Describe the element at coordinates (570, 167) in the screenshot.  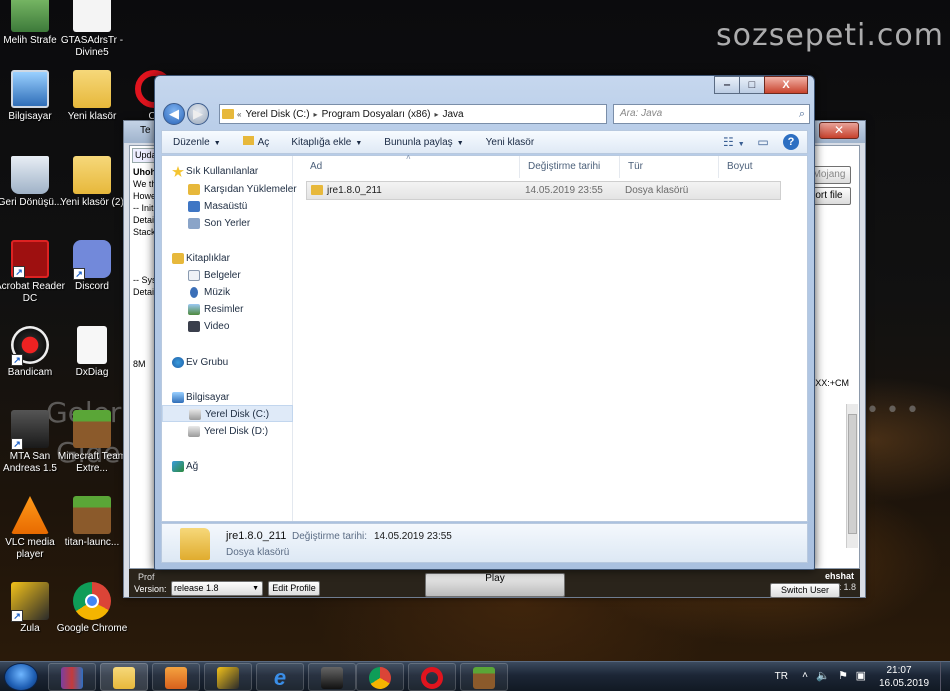
I see `column-header-modified: Değiştirme tarihi` at that location.